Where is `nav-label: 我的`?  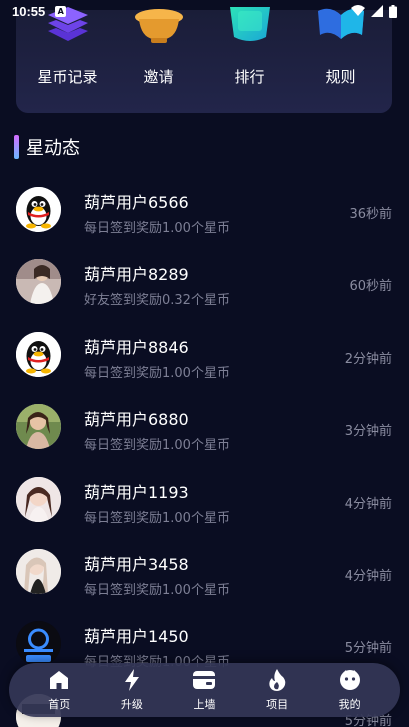 nav-label: 我的 is located at coordinates (349, 704).